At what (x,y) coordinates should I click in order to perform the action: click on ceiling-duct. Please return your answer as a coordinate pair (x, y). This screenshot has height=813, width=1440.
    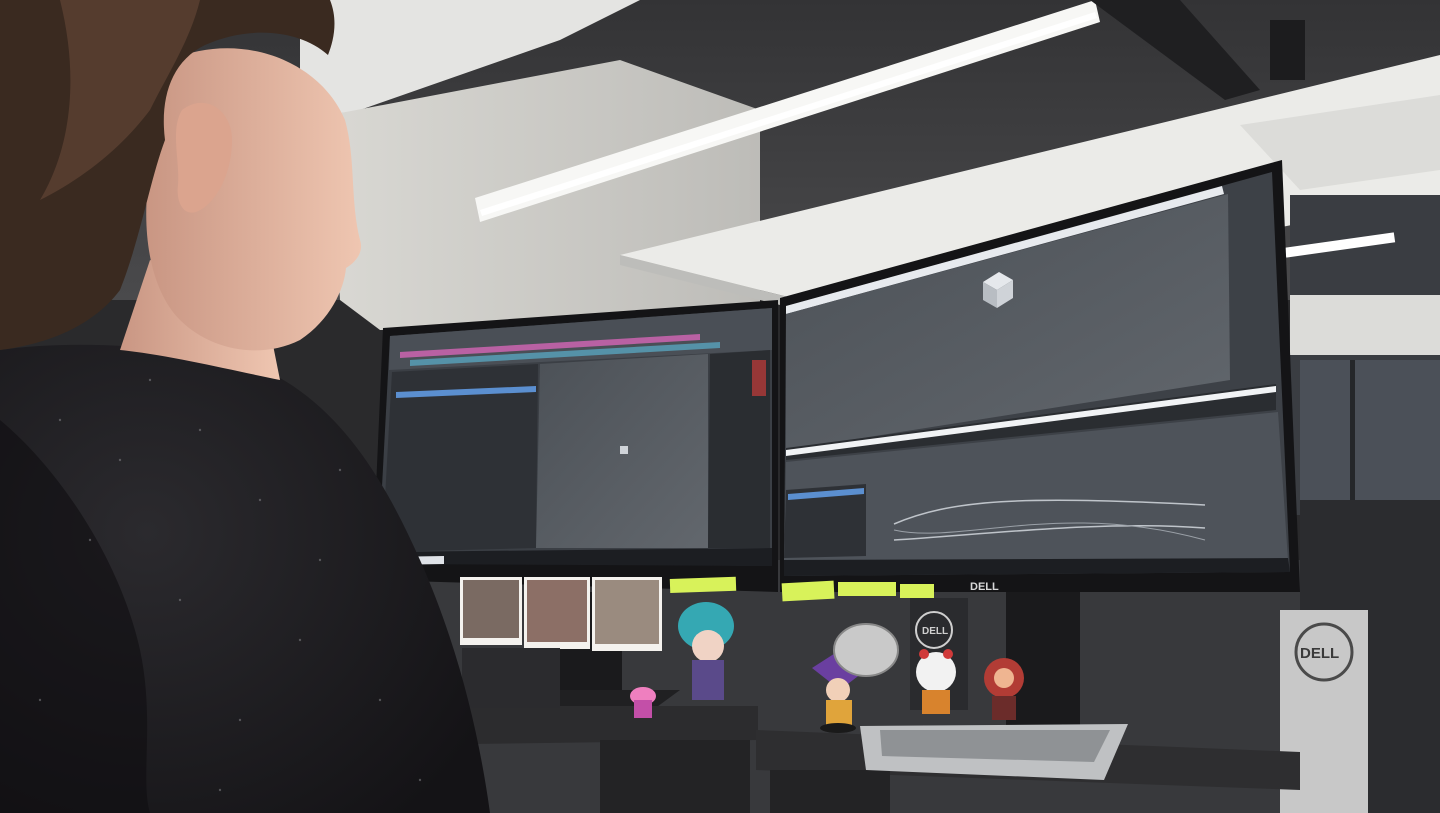
    Looking at the image, I should click on (1287, 50).